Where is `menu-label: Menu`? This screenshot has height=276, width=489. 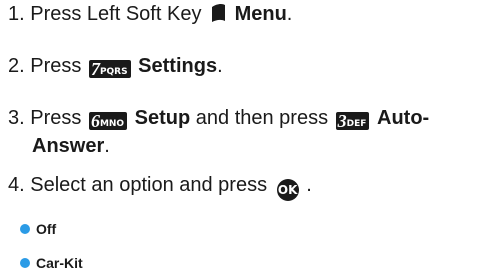 menu-label: Menu is located at coordinates (260, 14).